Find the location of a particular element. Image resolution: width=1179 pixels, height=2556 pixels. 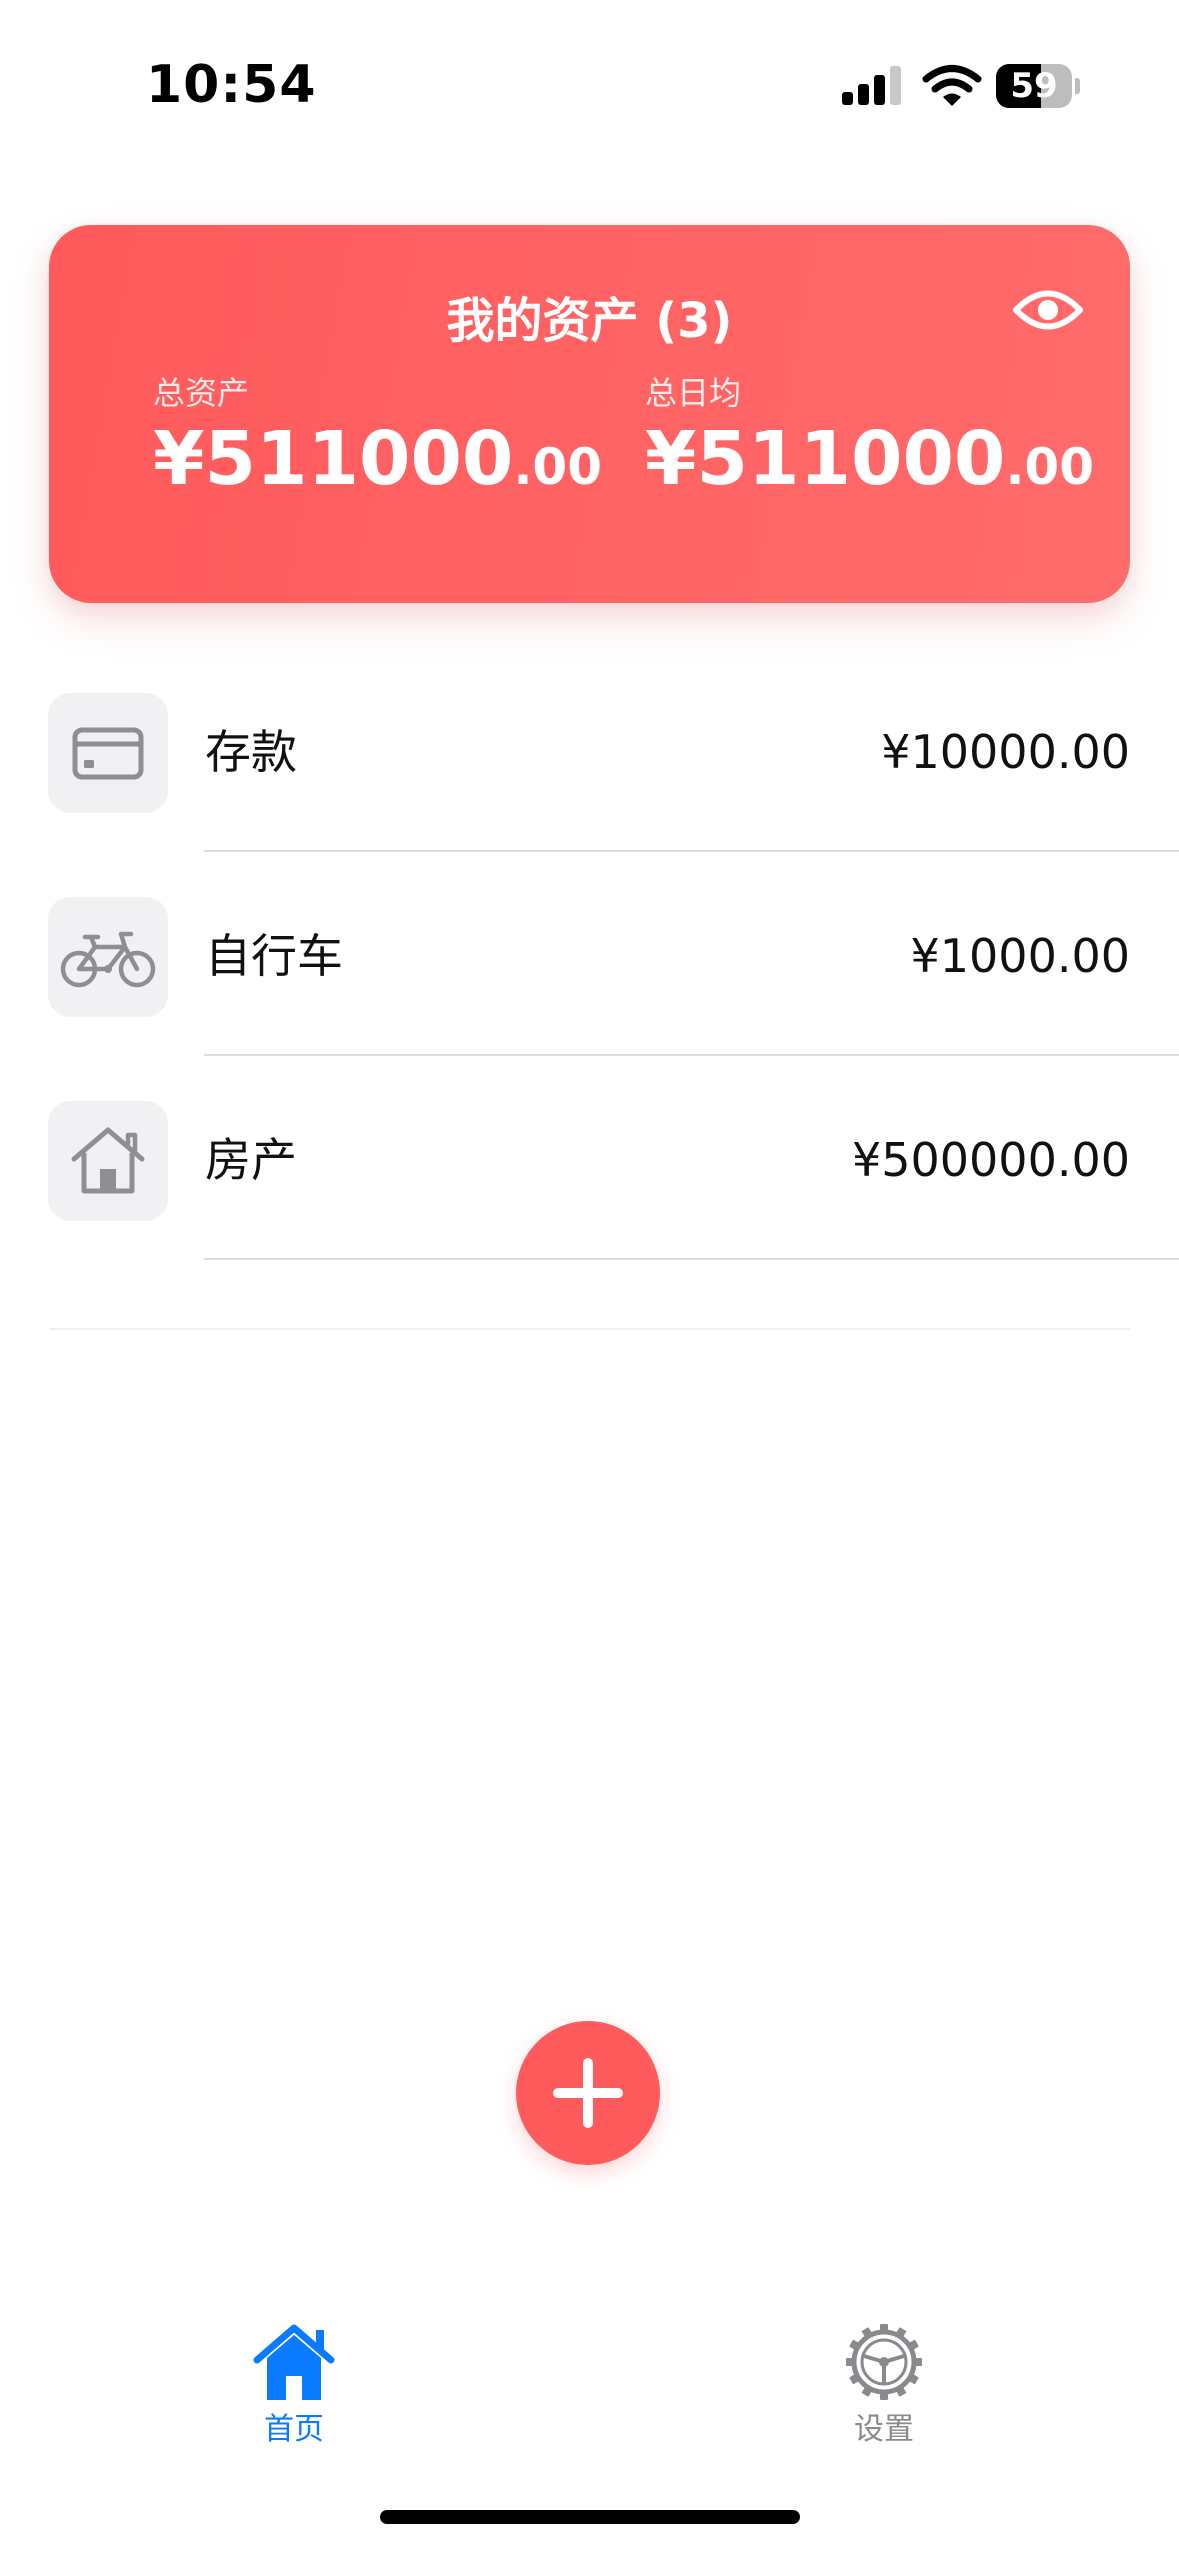

total-assets-amount: ¥511000 is located at coordinates (333, 459).